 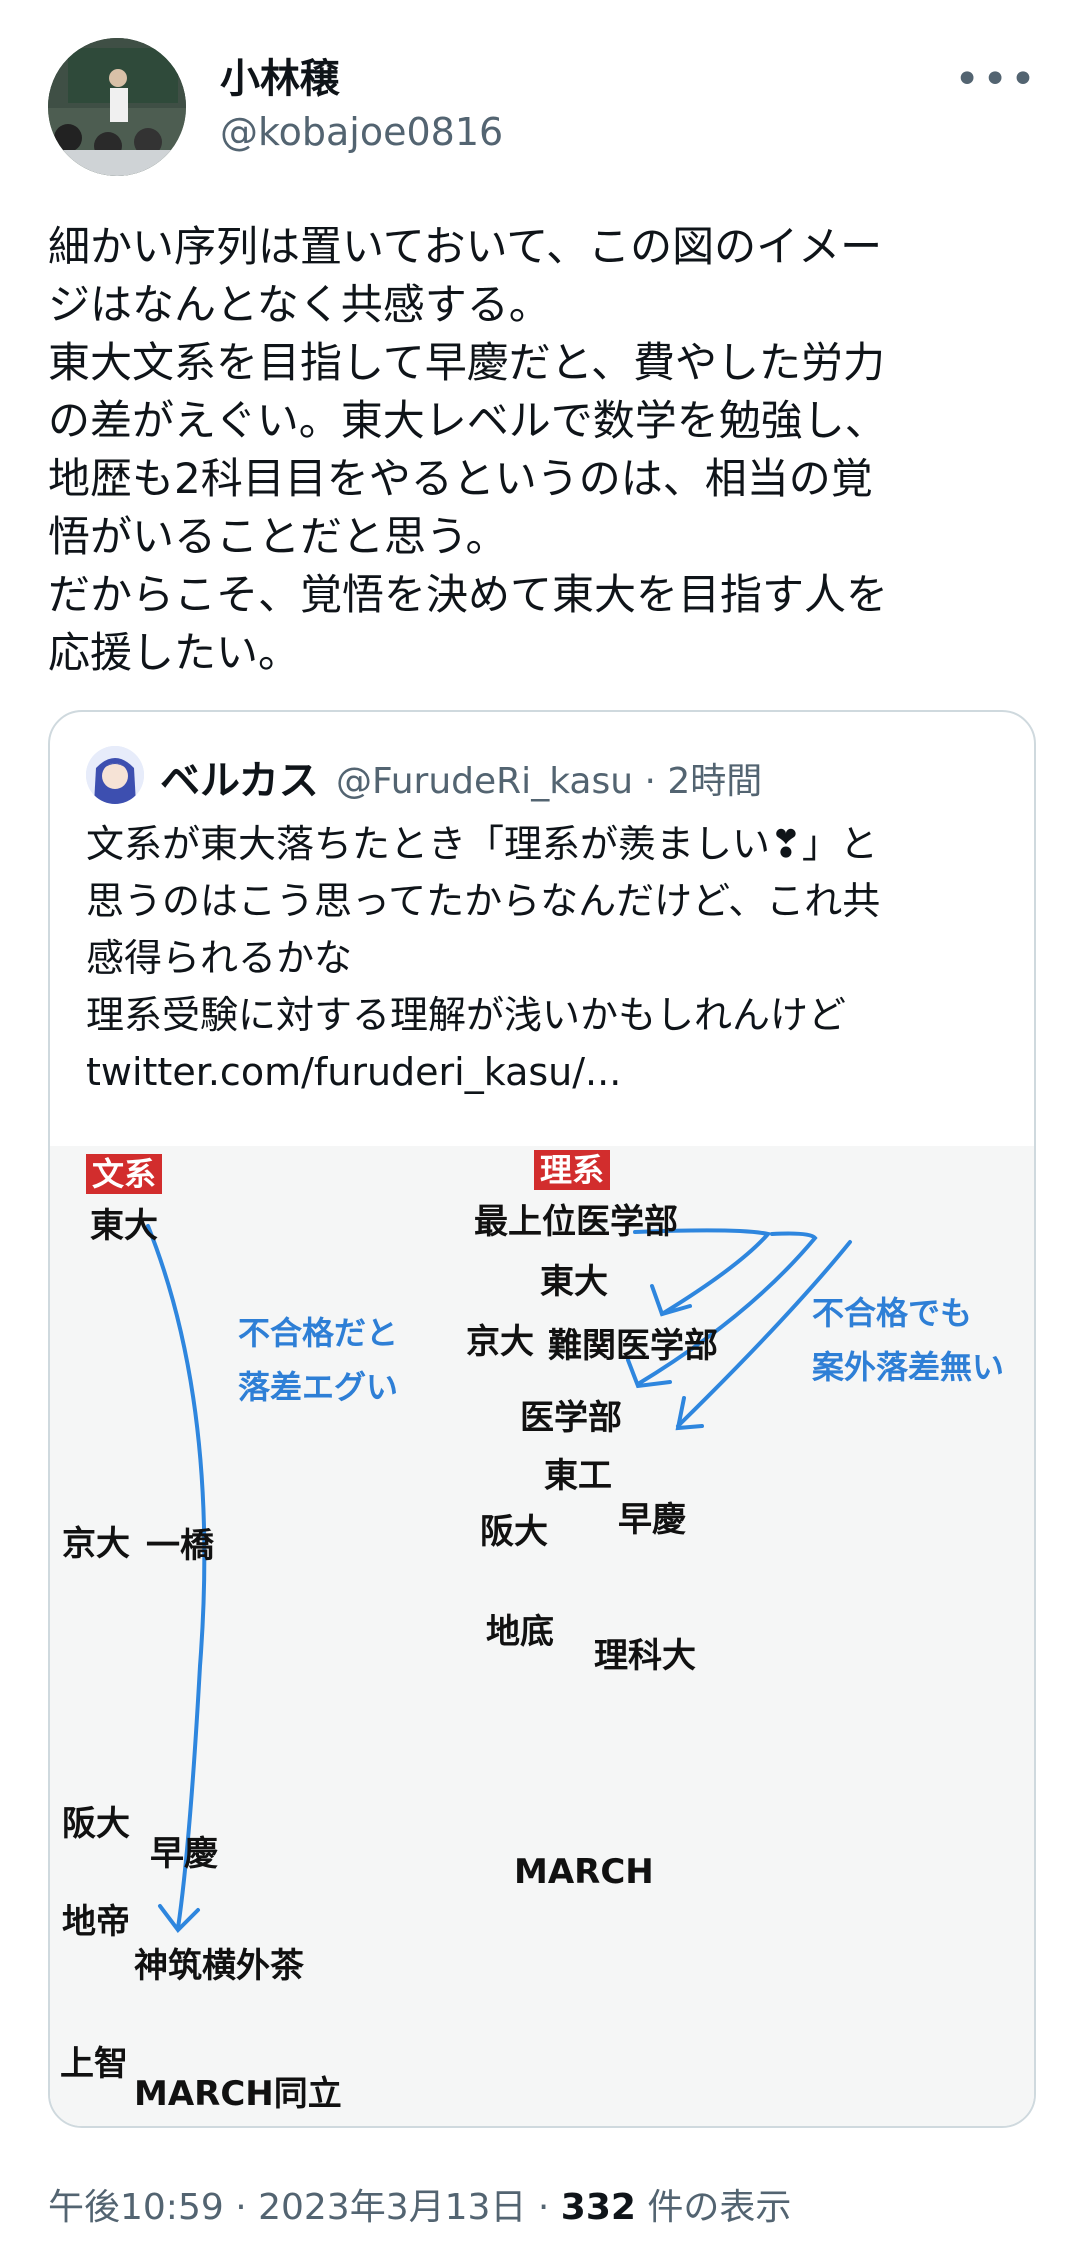 What do you see at coordinates (94, 2064) in the screenshot?
I see `bunkei-jochi: 上智` at bounding box center [94, 2064].